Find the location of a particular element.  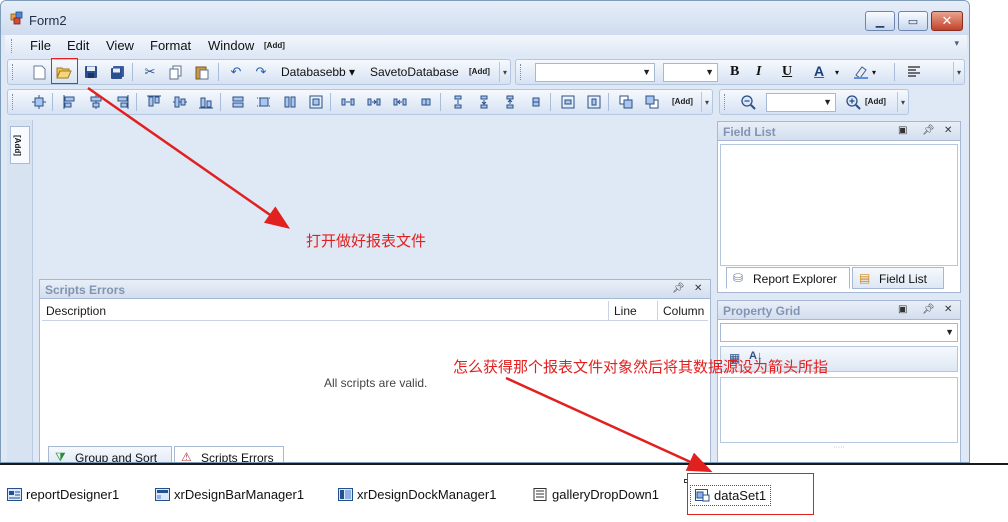

column-description: Description is located at coordinates (76, 311).